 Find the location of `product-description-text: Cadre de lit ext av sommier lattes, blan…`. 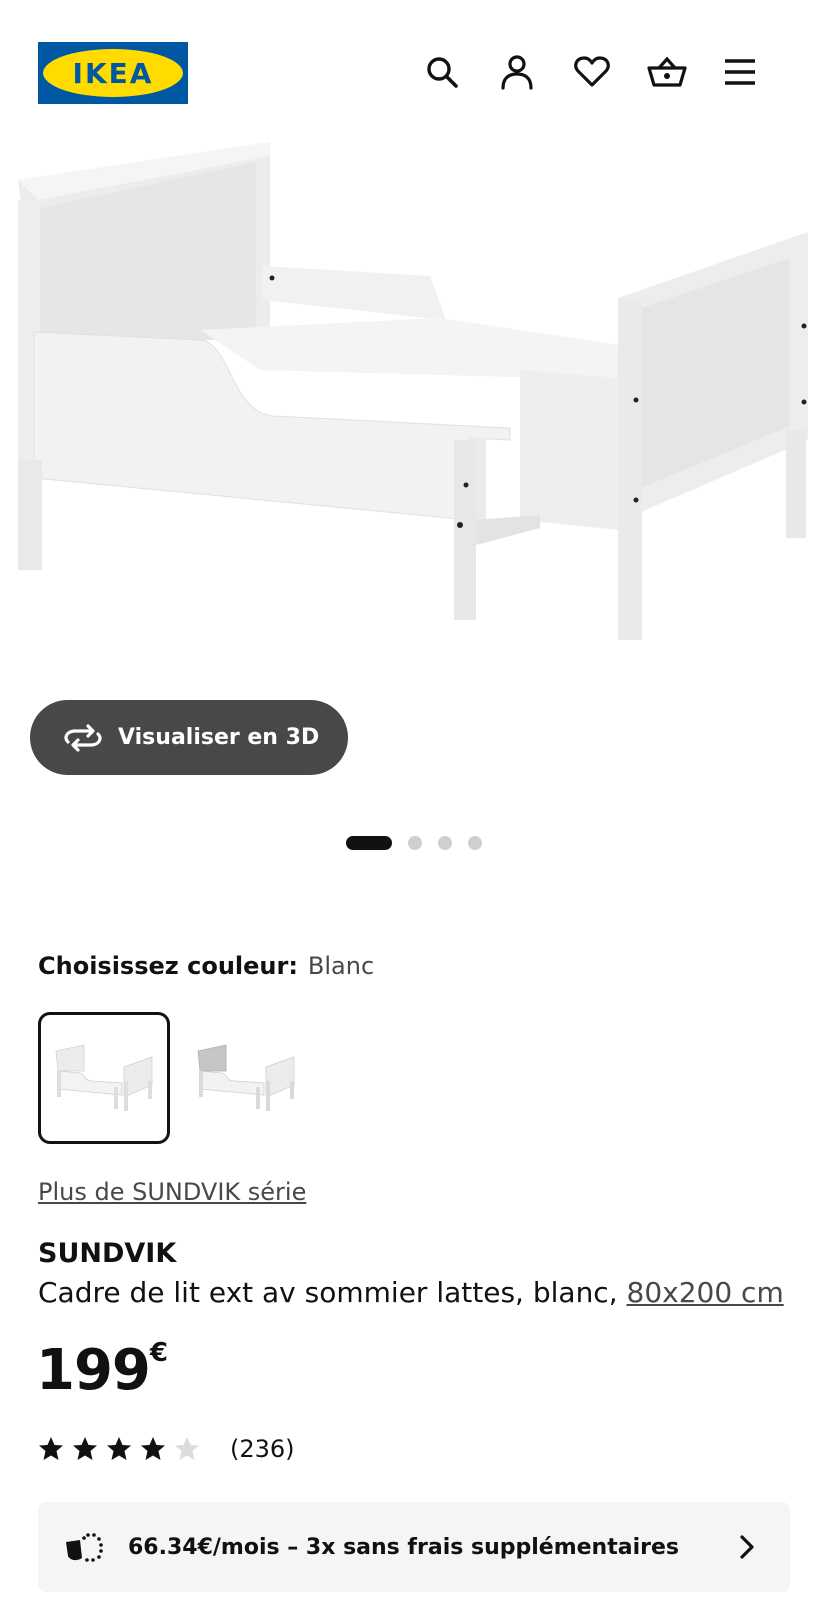

product-description-text: Cadre de lit ext av sommier lattes, blan… is located at coordinates (332, 1292).